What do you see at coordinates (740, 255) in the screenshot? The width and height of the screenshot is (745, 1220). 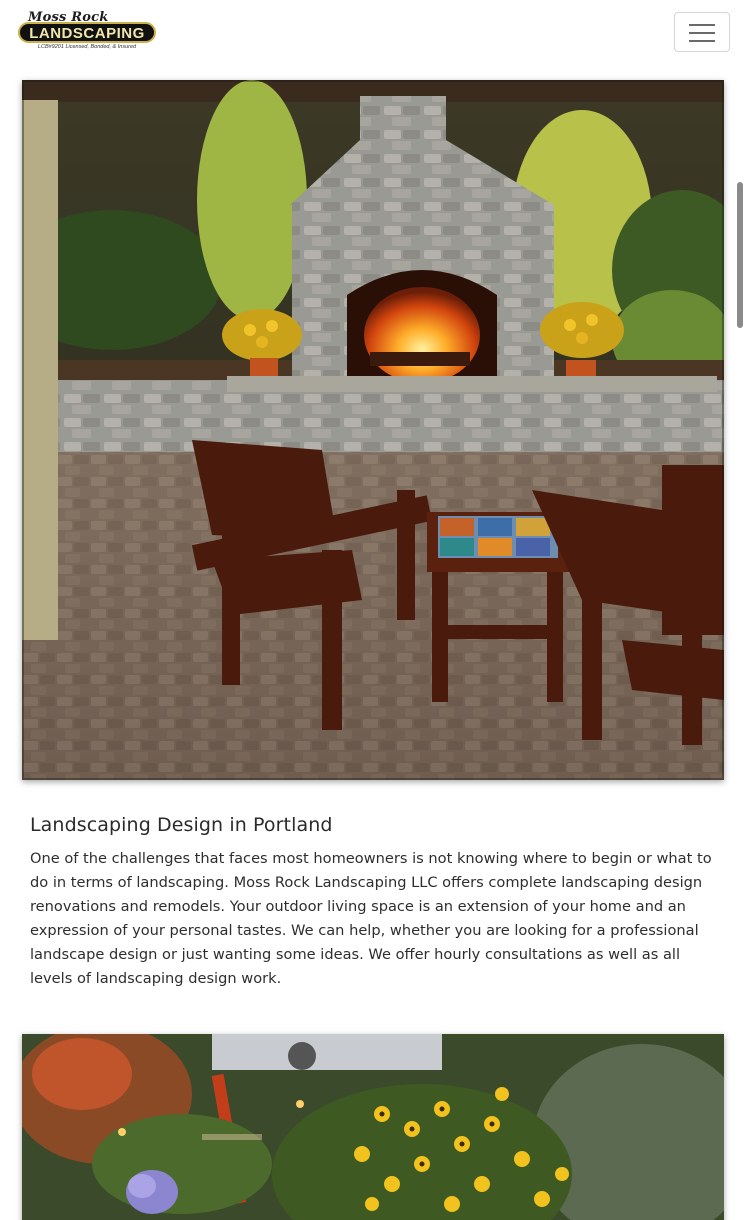 I see `scrollbar-thumb` at bounding box center [740, 255].